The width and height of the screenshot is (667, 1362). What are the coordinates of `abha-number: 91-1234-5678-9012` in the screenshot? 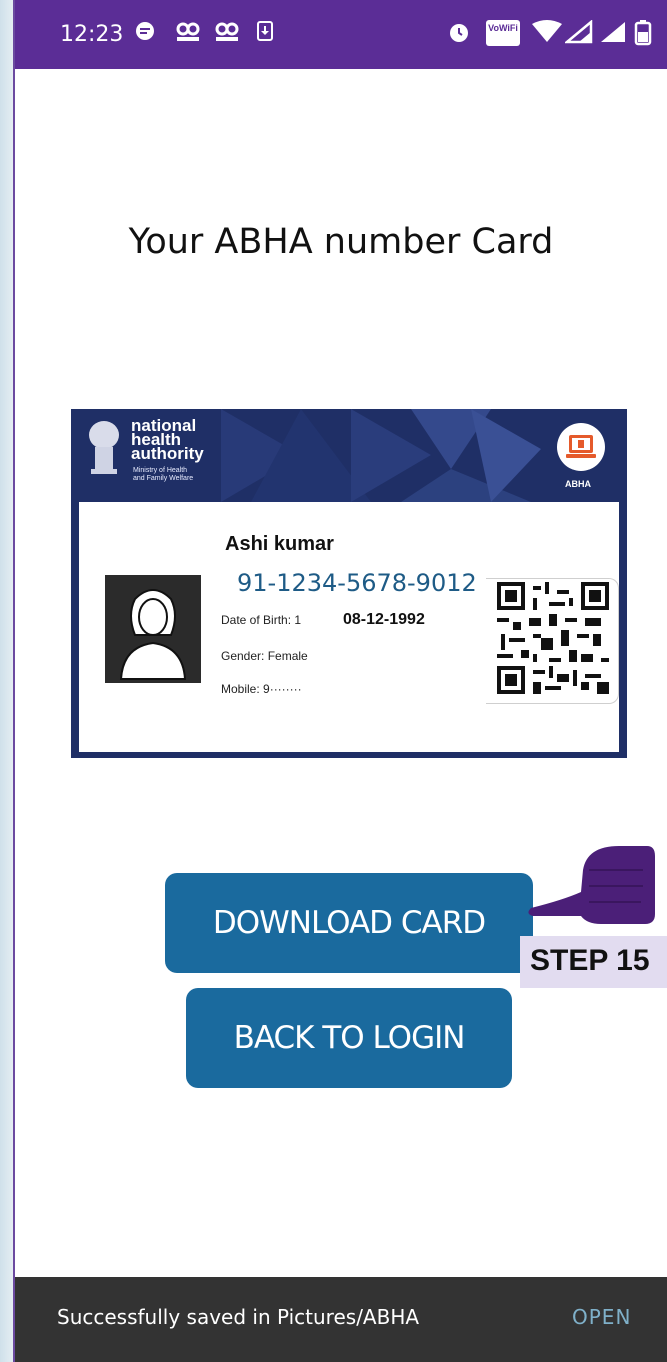 It's located at (357, 583).